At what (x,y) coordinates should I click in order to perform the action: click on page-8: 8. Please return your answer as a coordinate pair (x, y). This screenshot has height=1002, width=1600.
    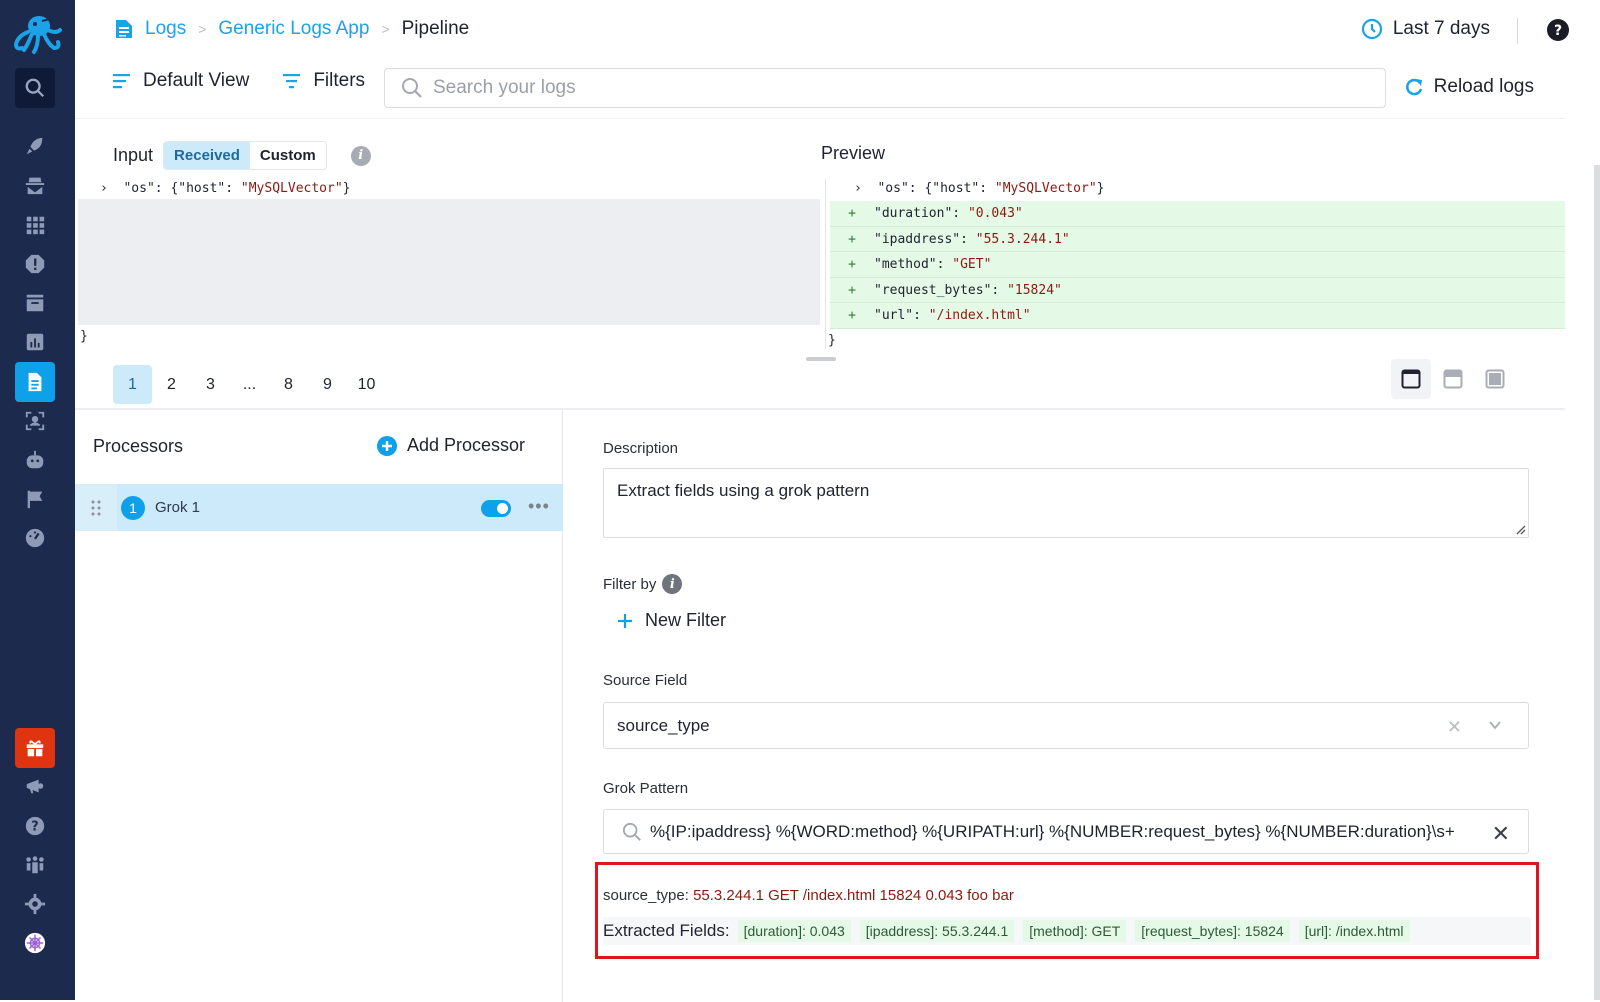
    Looking at the image, I should click on (288, 384).